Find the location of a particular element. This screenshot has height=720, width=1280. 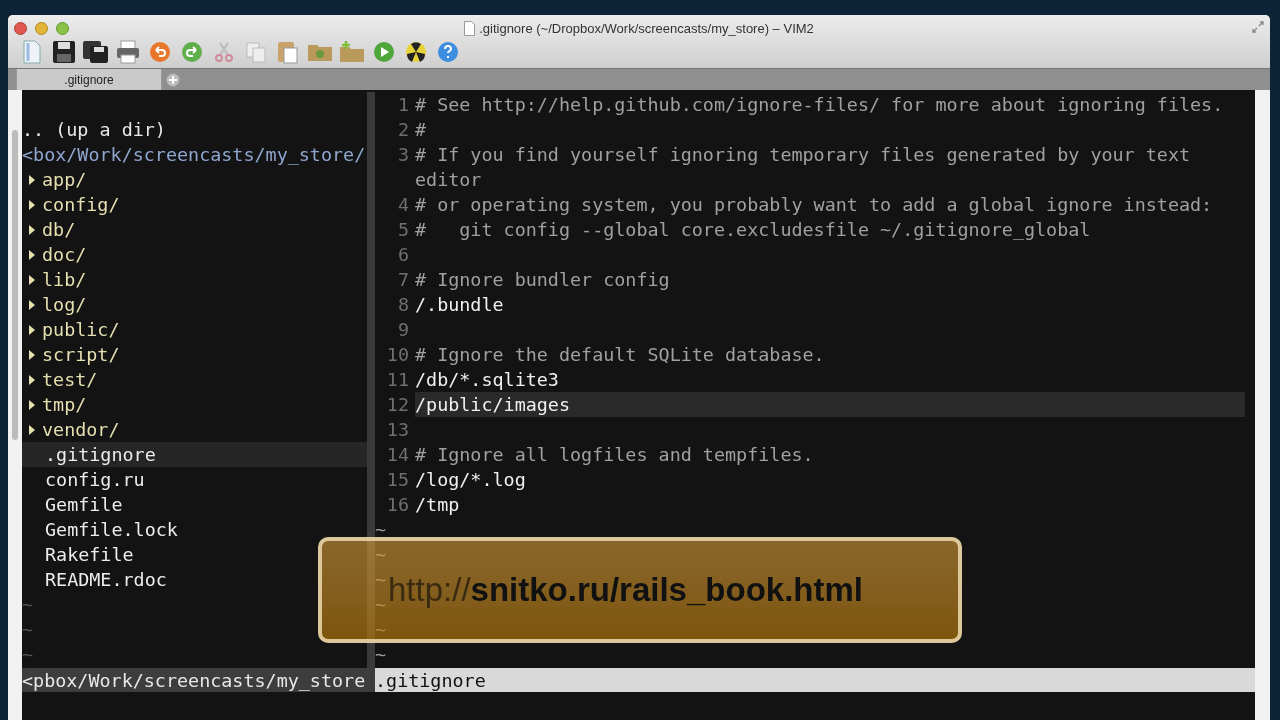

line-number: 7 is located at coordinates (403, 280).